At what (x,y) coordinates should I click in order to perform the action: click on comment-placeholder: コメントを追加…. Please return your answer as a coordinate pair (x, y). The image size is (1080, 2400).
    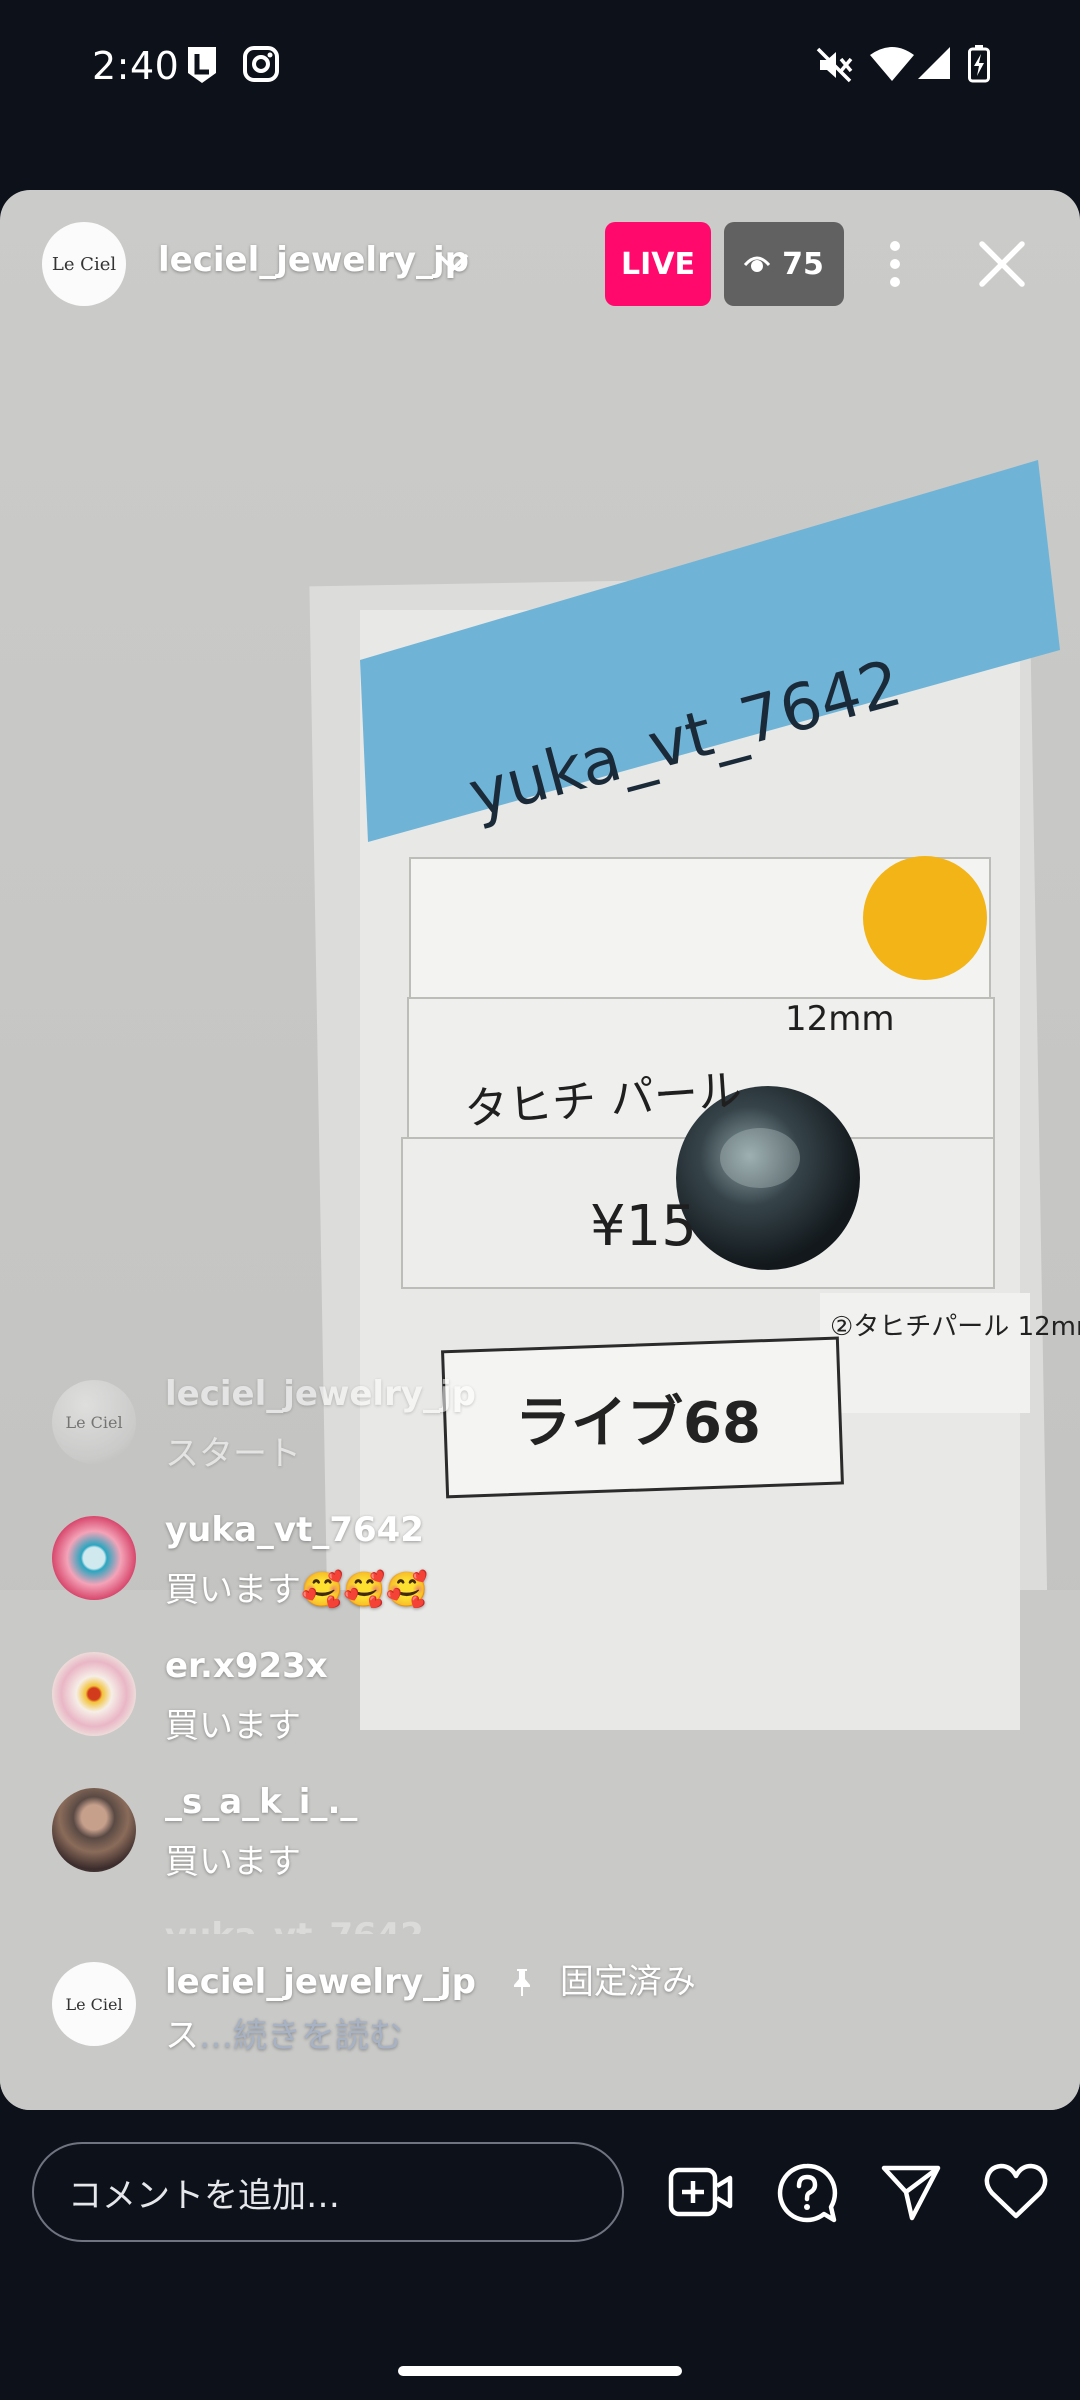
    Looking at the image, I should click on (204, 2195).